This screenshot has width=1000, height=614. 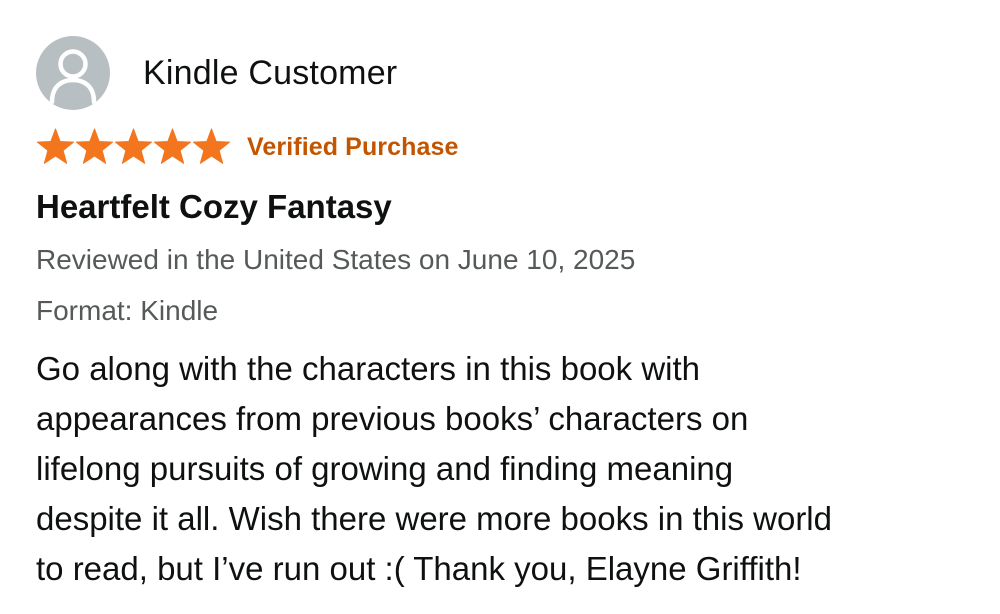 I want to click on rating-row: Verified Purchase, so click(x=506, y=147).